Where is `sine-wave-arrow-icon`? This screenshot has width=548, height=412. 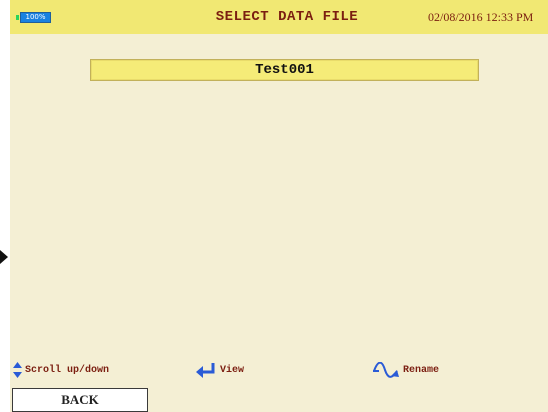 sine-wave-arrow-icon is located at coordinates (386, 370).